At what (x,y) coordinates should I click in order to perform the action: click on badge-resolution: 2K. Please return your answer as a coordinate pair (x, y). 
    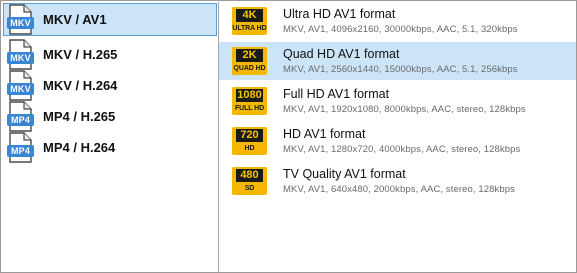
    Looking at the image, I should click on (249, 55).